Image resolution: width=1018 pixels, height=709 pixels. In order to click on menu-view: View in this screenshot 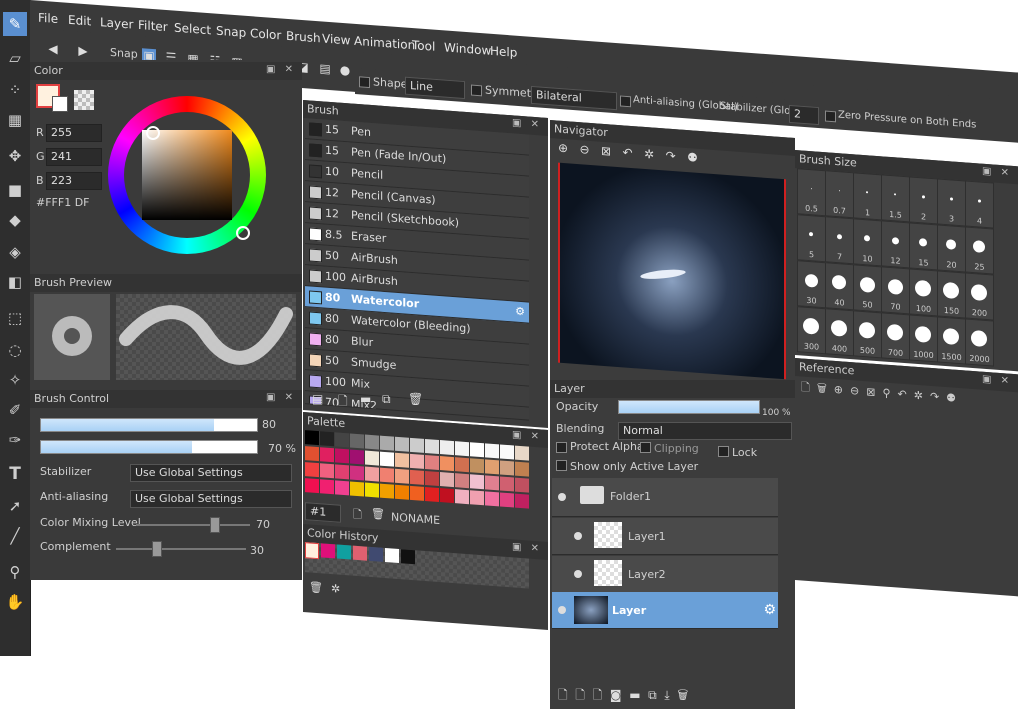, I will do `click(336, 39)`.